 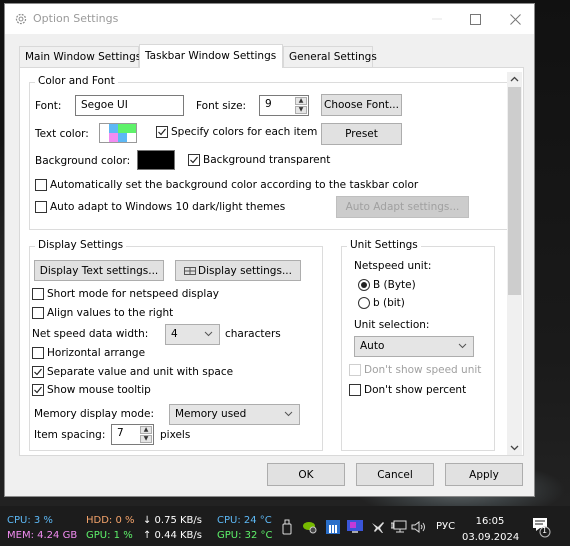 I want to click on separate-value-unit-label: Separate value and unit with space, so click(x=140, y=372).